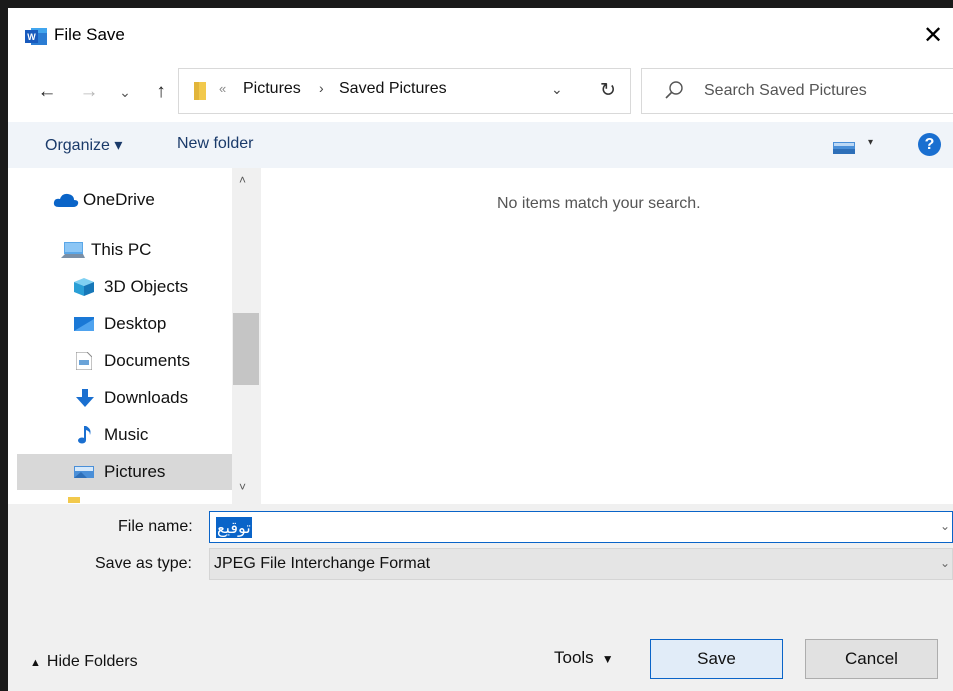 The width and height of the screenshot is (953, 691). I want to click on refresh-button: ↻, so click(608, 91).